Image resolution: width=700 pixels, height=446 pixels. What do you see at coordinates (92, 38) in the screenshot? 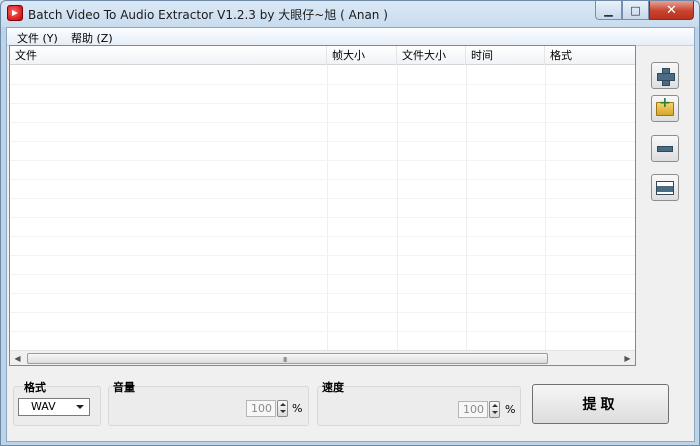
I see `menu-help: 帮助 (Z)` at bounding box center [92, 38].